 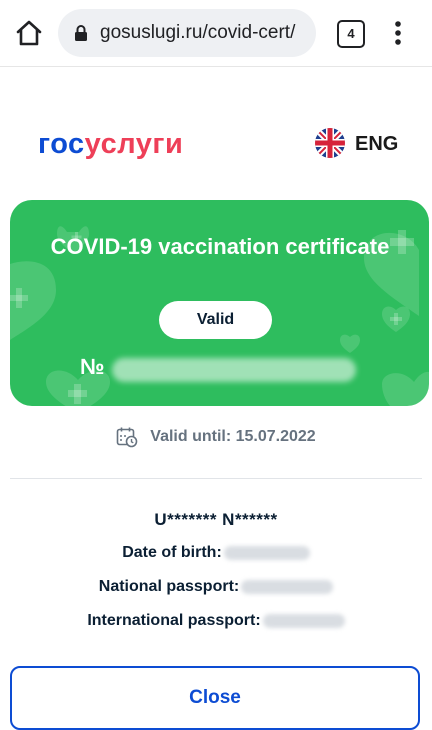 I want to click on national-passport-row: National passport:, so click(x=216, y=587).